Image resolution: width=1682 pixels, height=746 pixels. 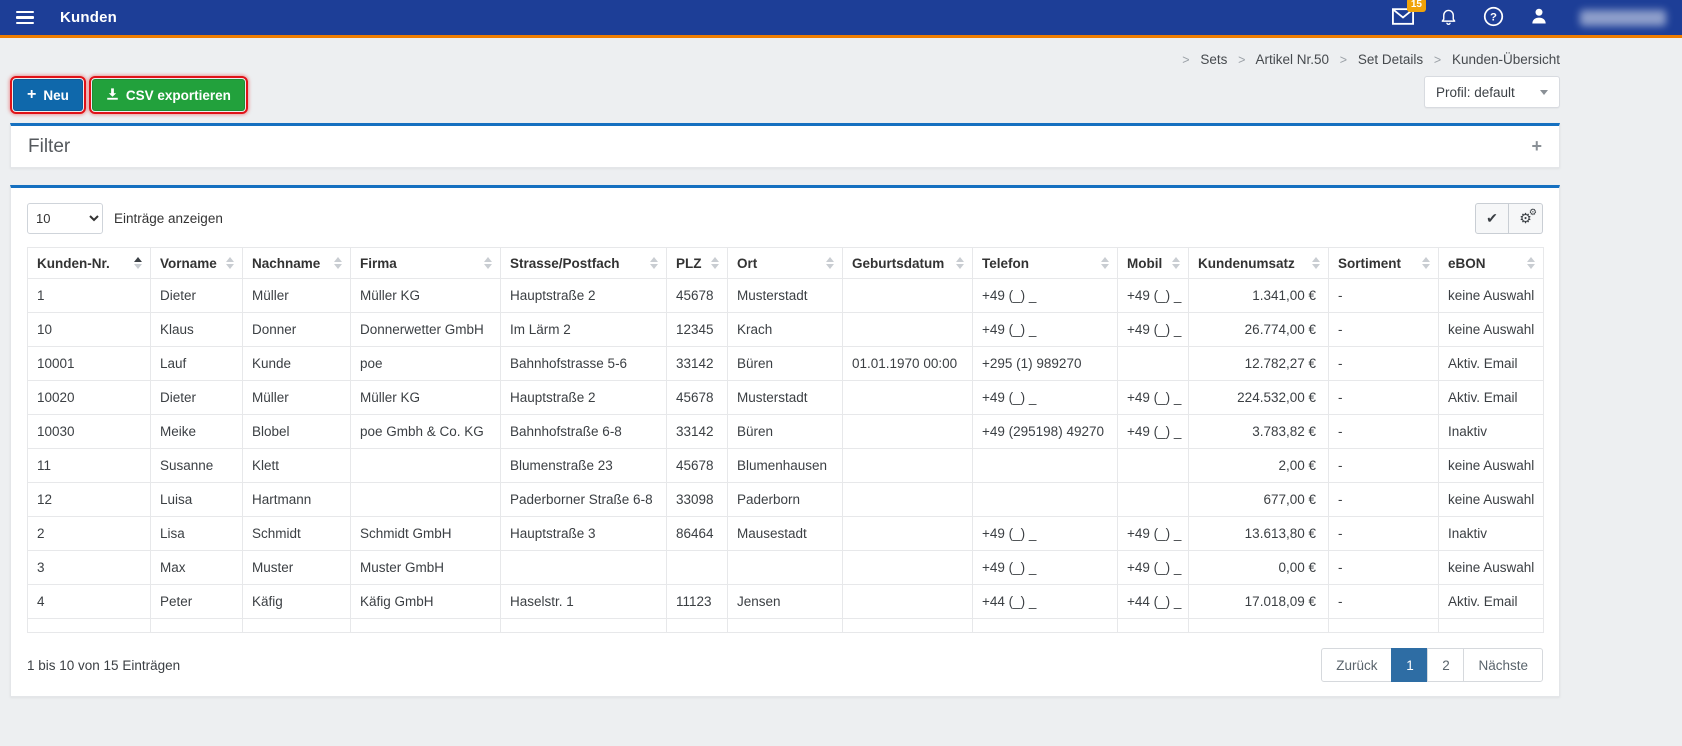 I want to click on profile-dropdown: Profil: default, so click(x=1492, y=92).